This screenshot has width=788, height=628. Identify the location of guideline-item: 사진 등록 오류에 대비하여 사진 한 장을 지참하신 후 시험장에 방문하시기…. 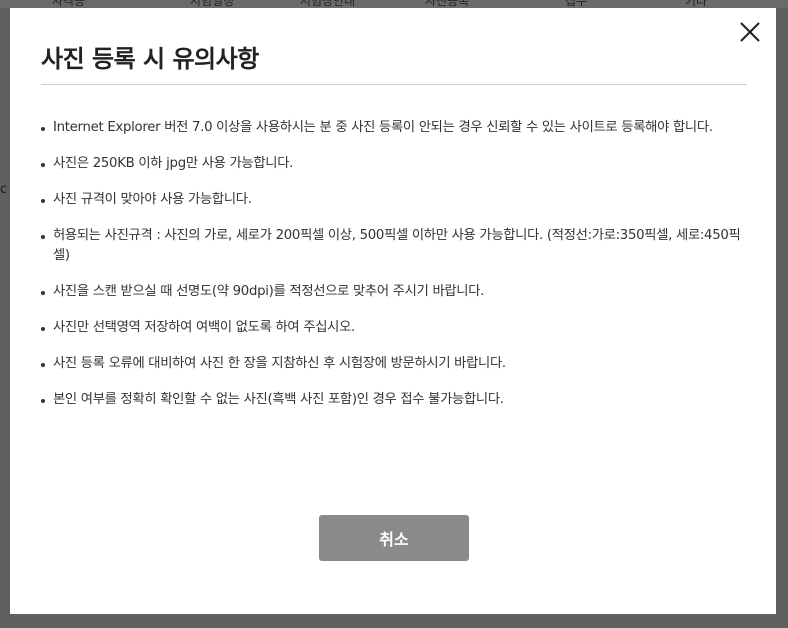
(396, 364).